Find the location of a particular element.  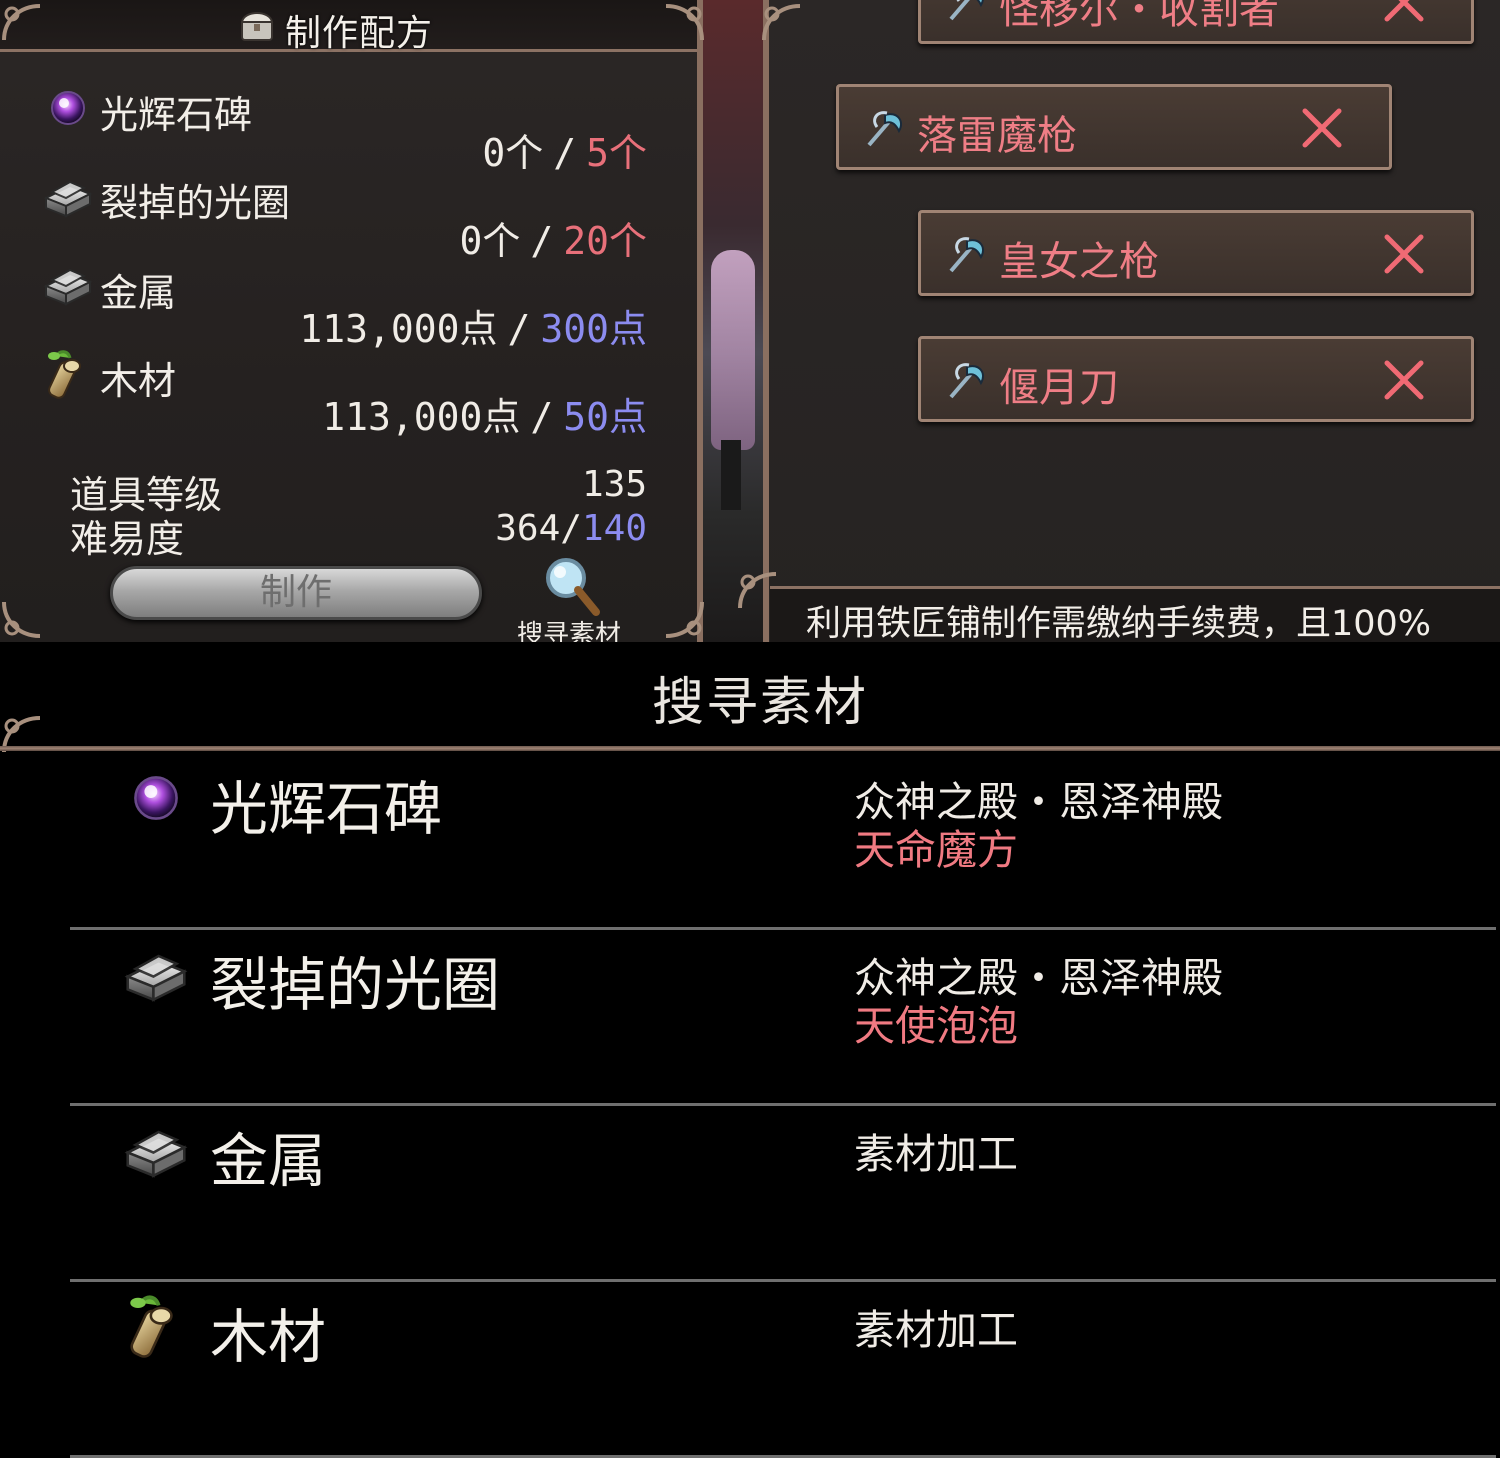

search-source: 天使泡泡 is located at coordinates (936, 1026).